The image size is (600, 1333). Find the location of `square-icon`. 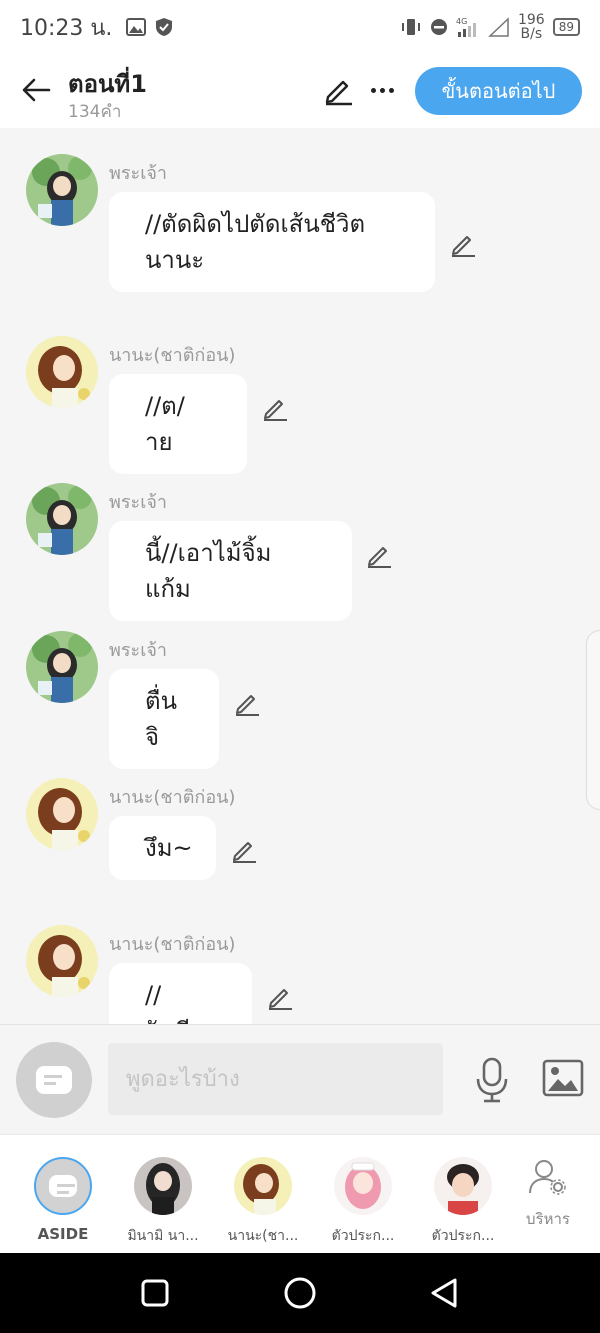

square-icon is located at coordinates (155, 1293).